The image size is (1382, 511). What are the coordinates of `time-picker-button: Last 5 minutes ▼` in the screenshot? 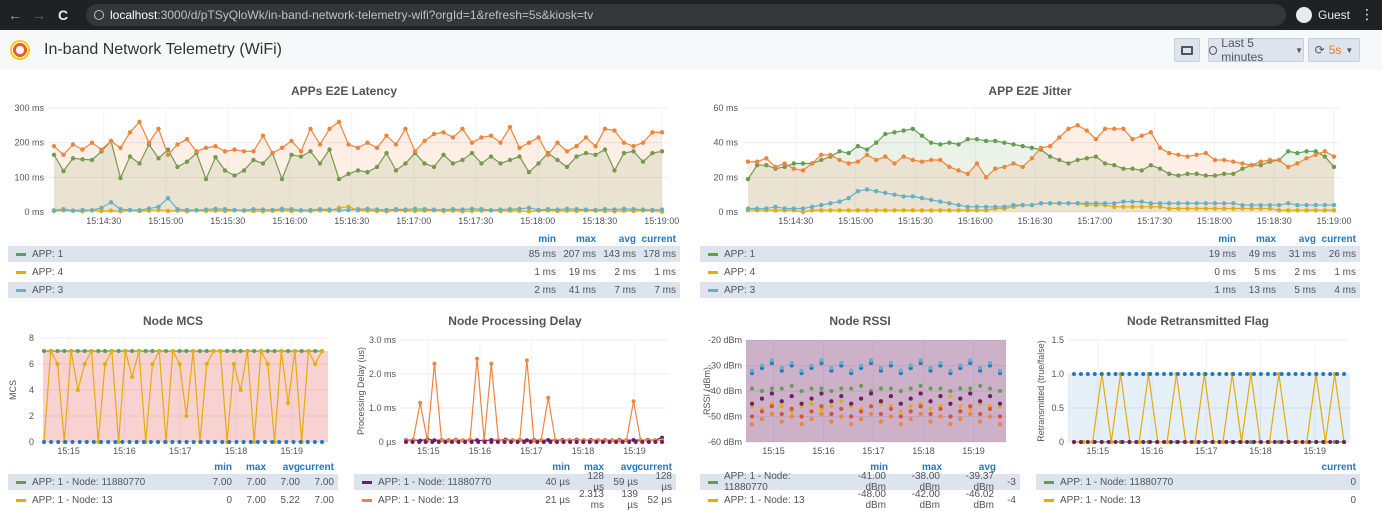 It's located at (1256, 50).